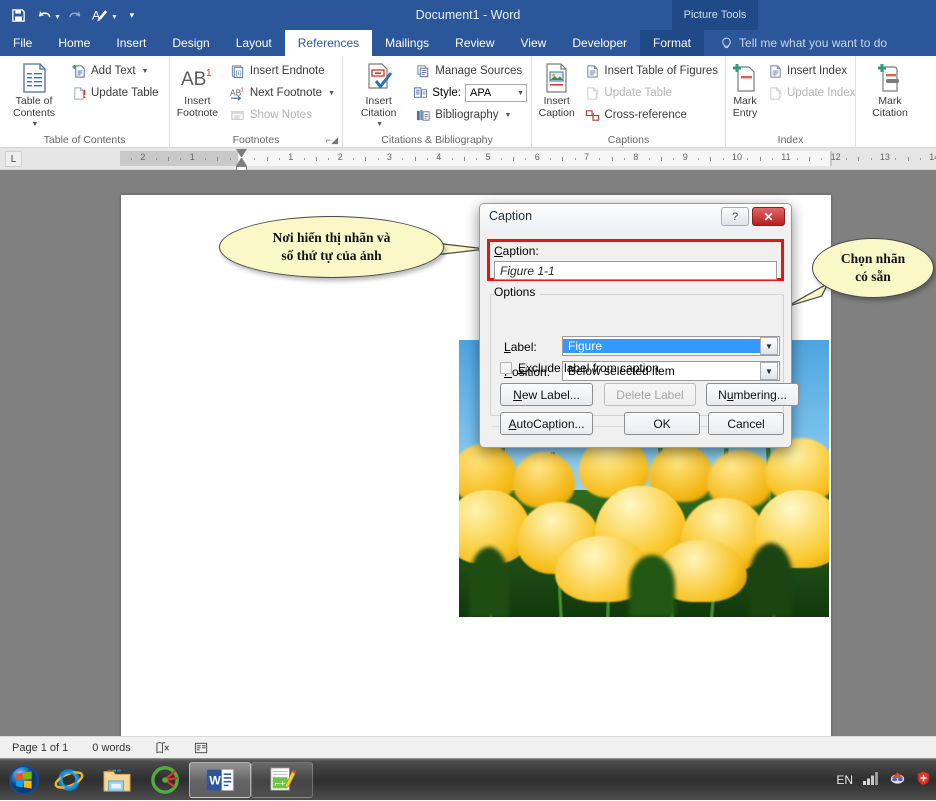 The image size is (936, 801). Describe the element at coordinates (165, 780) in the screenshot. I see `unikey-icon` at that location.